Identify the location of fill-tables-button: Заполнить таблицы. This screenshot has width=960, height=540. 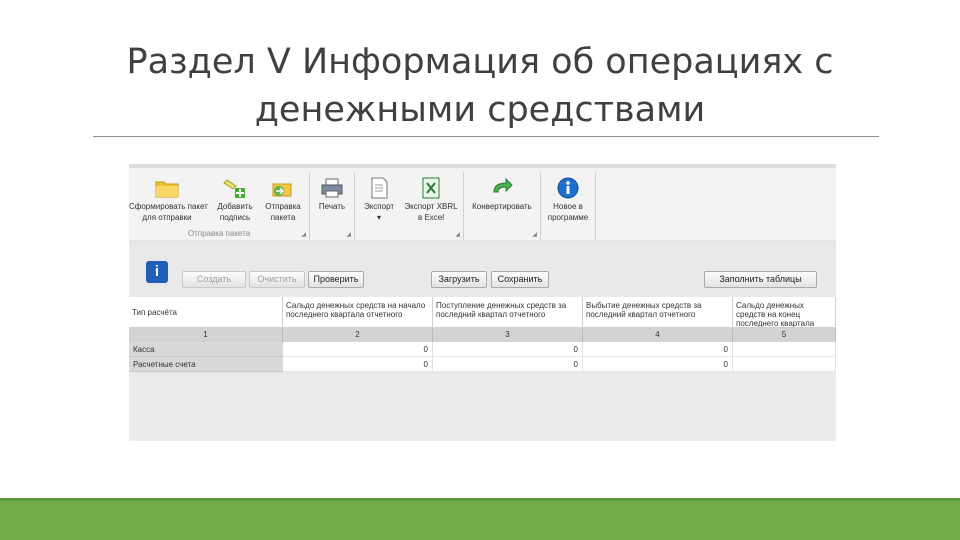
(760, 279).